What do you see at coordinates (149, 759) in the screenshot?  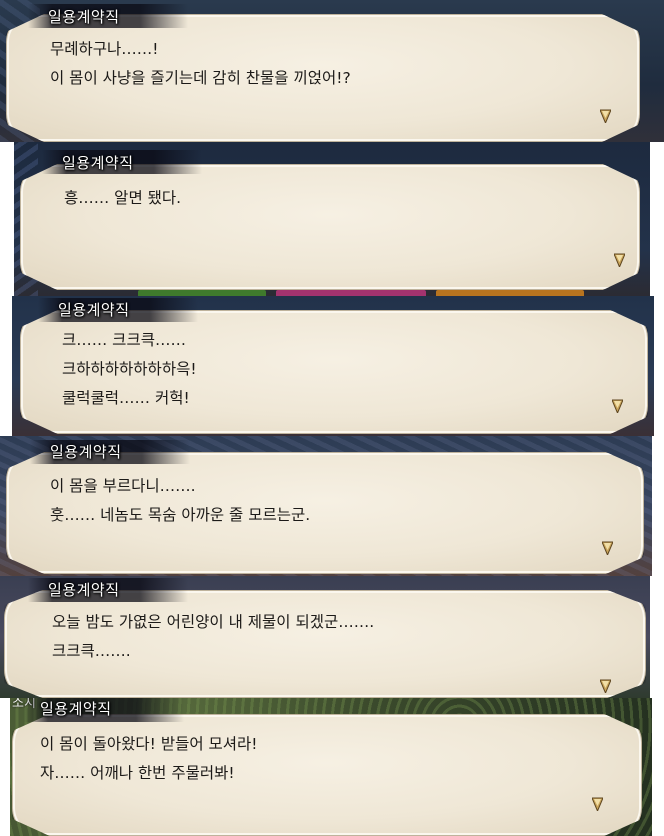 I see `dialogue-text: 이 몸이 돌아왔다! 받들어 모셔라! 자…… 어깨나 한번 주물러봐!` at bounding box center [149, 759].